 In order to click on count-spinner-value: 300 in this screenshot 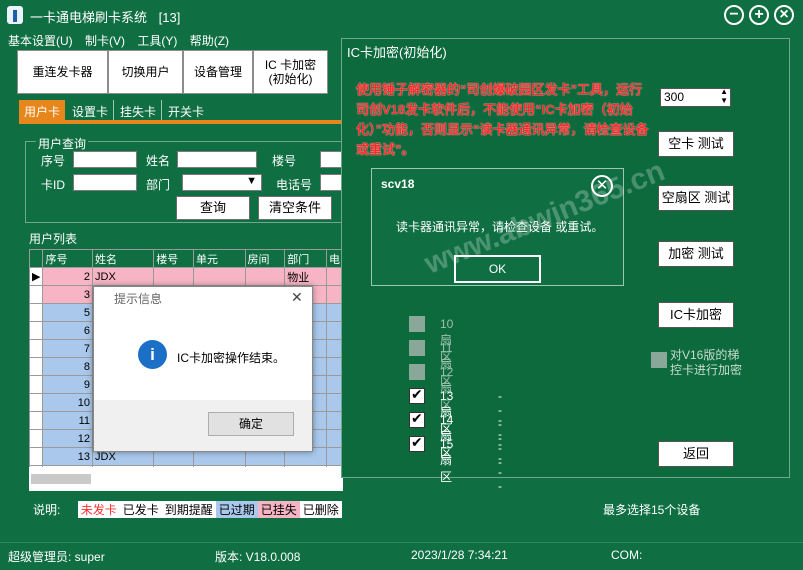, I will do `click(674, 97)`.